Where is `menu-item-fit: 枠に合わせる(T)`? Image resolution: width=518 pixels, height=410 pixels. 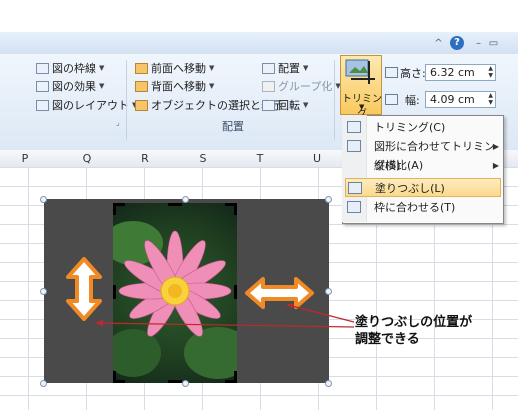 menu-item-fit: 枠に合わせる(T) is located at coordinates (423, 207).